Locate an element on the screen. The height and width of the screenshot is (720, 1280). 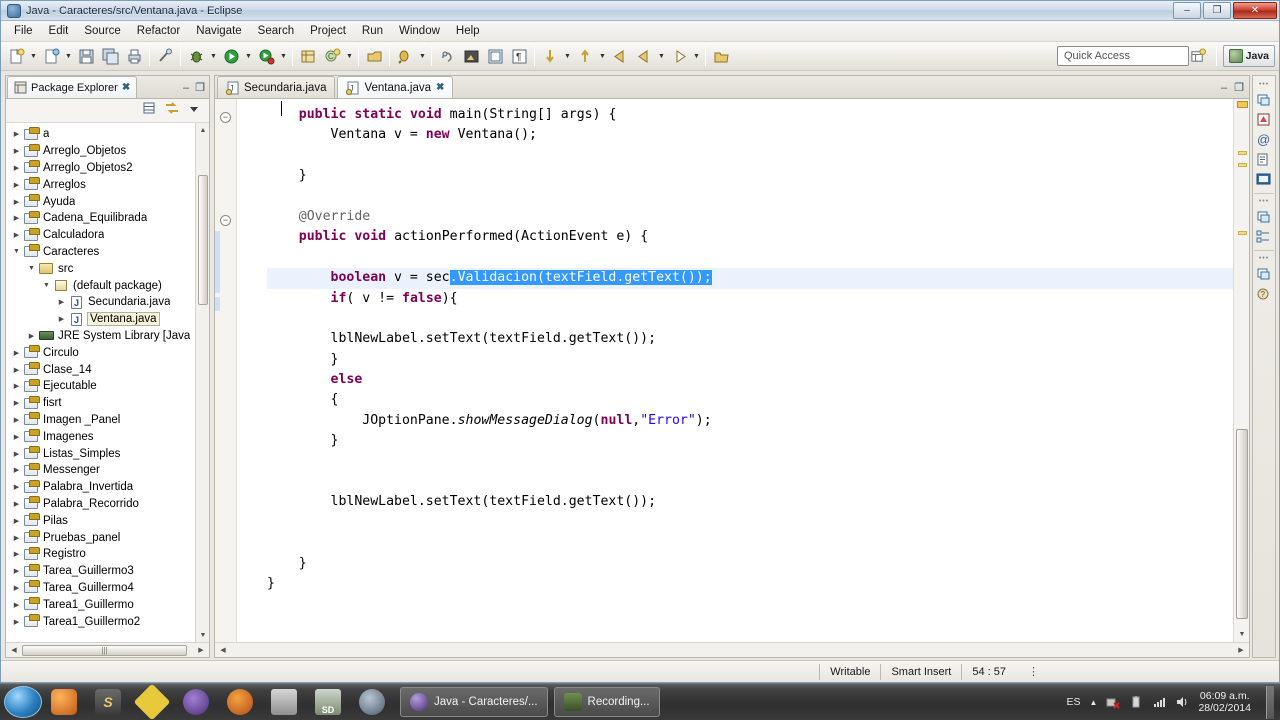
status-more-icon: ⋮ is located at coordinates (1033, 671).